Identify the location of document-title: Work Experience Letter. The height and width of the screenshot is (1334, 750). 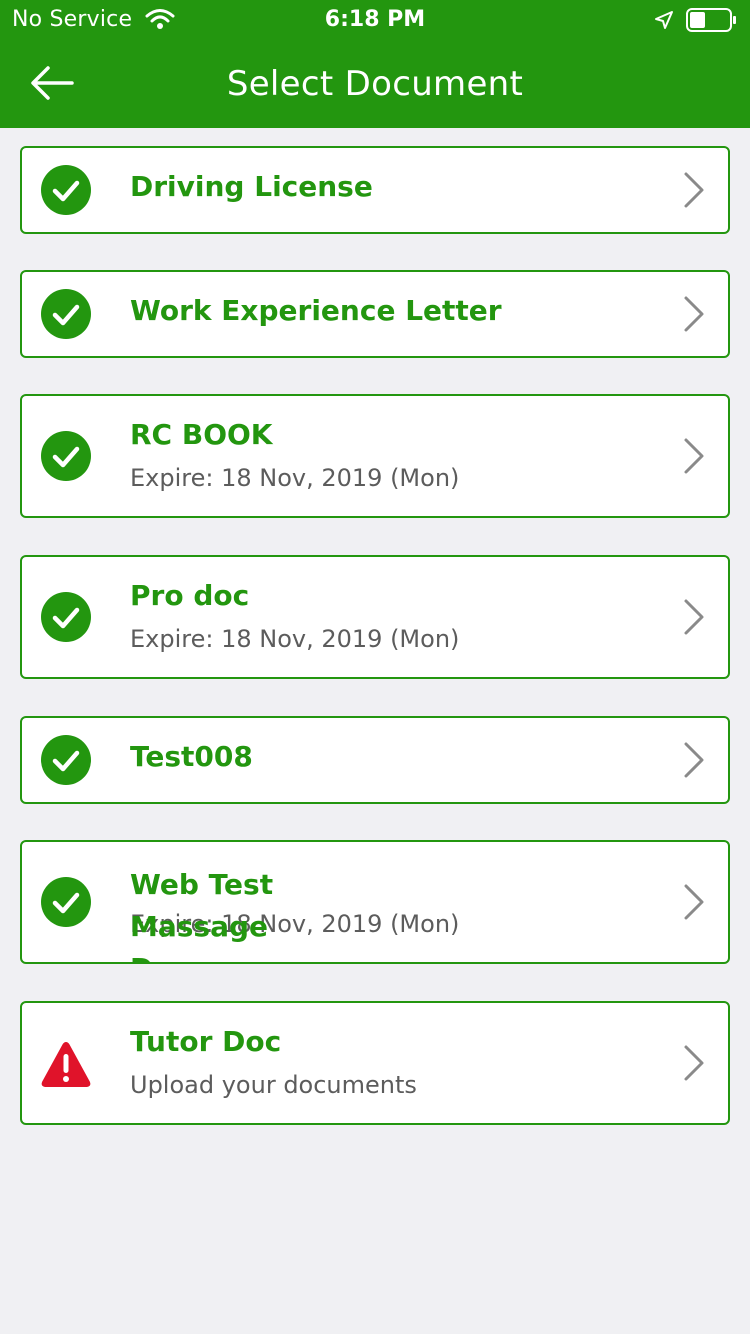
(316, 310).